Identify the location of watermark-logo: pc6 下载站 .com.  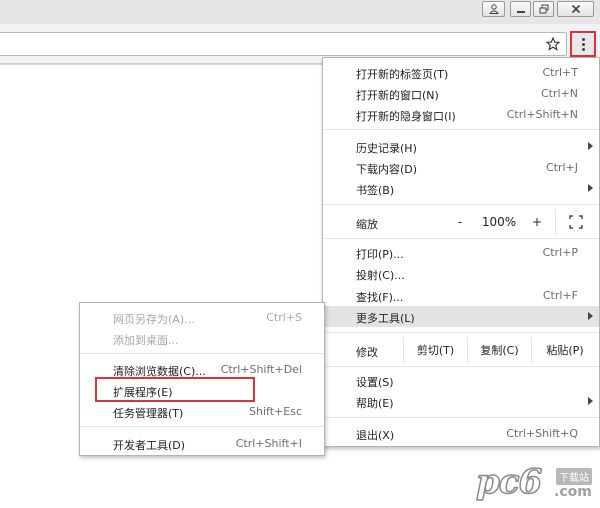
(535, 484).